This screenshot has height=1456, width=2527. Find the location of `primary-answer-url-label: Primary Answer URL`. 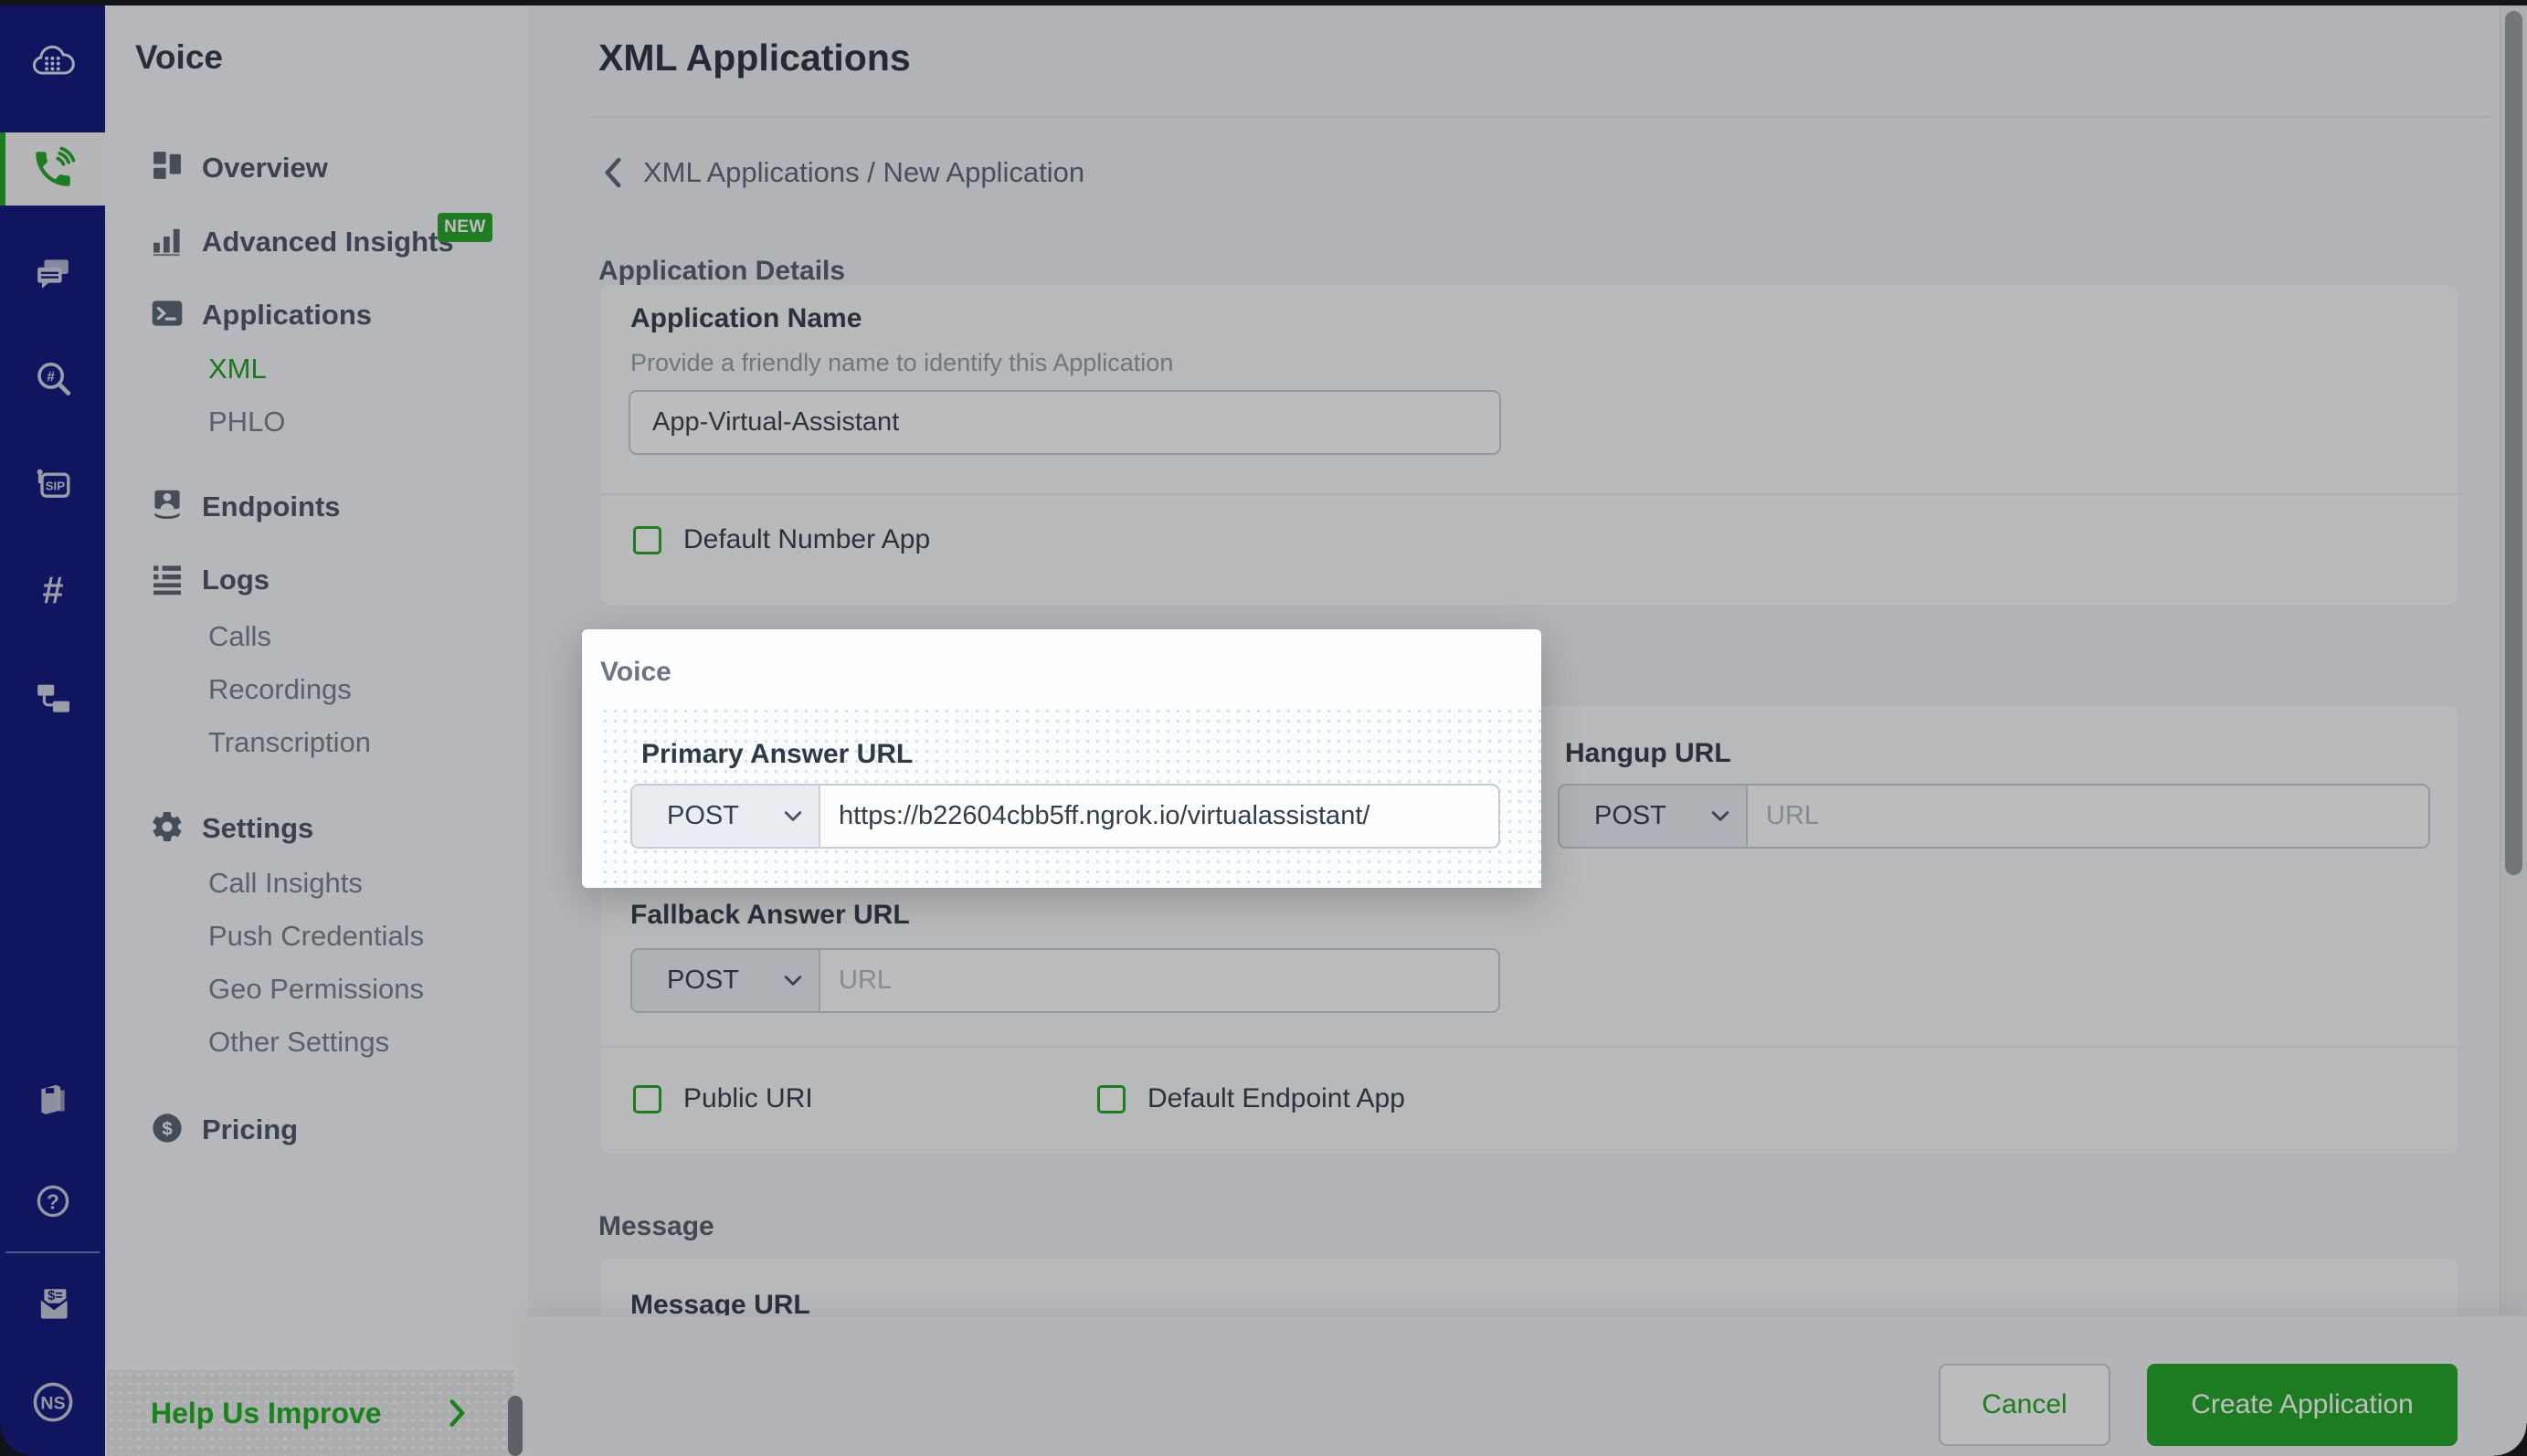

primary-answer-url-label: Primary Answer URL is located at coordinates (777, 754).